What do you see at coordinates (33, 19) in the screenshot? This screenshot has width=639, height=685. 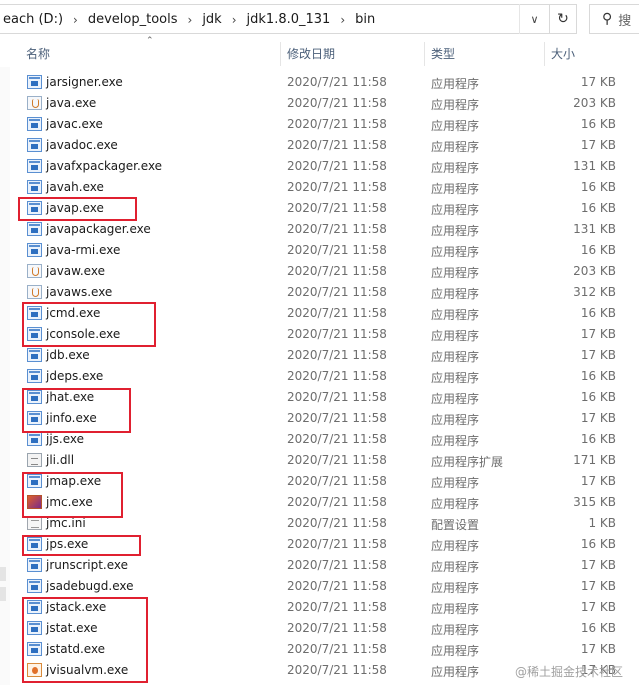 I see `breadcrumb-item-drive: each (D:)` at bounding box center [33, 19].